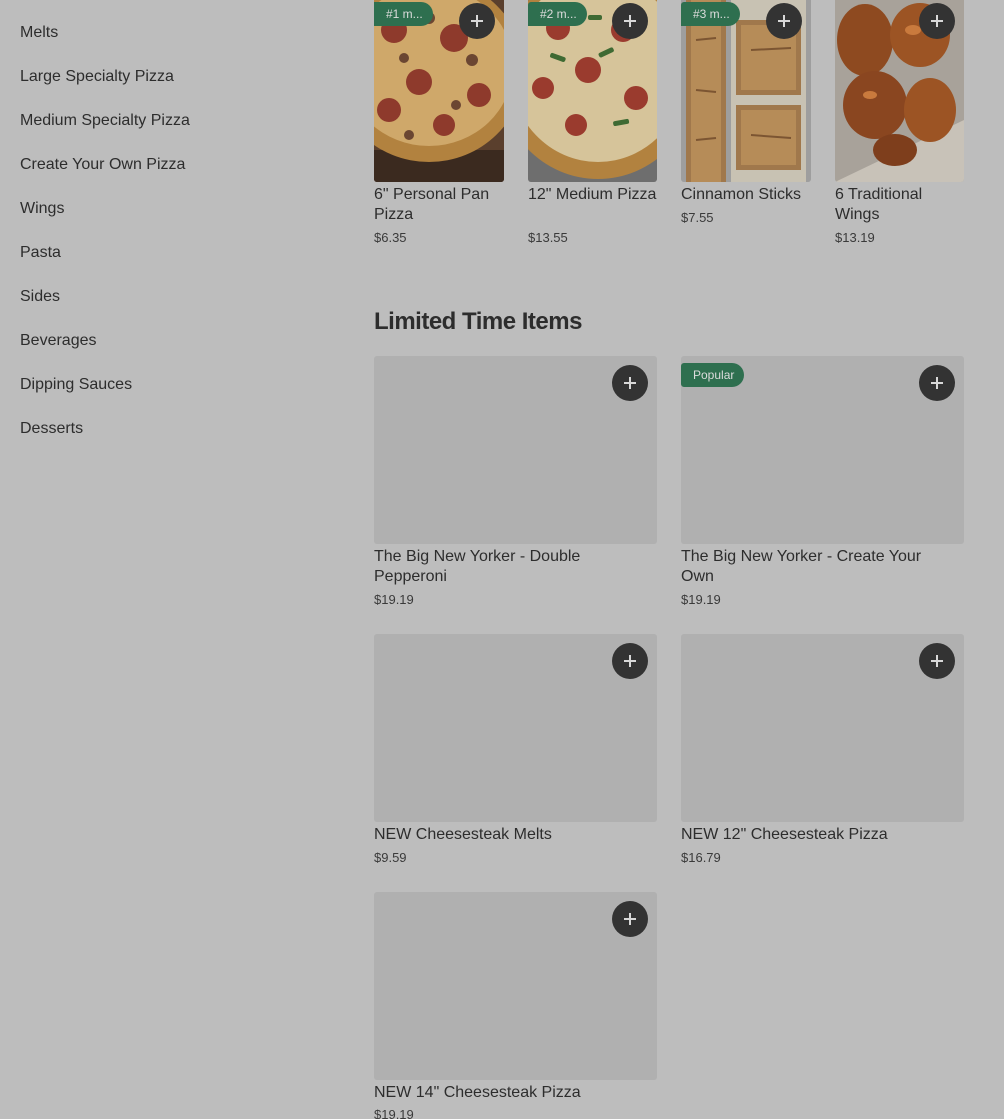 The image size is (1004, 1119). Describe the element at coordinates (170, 396) in the screenshot. I see `sidebar-item-dipping-sauces: Dipping Sauces` at that location.